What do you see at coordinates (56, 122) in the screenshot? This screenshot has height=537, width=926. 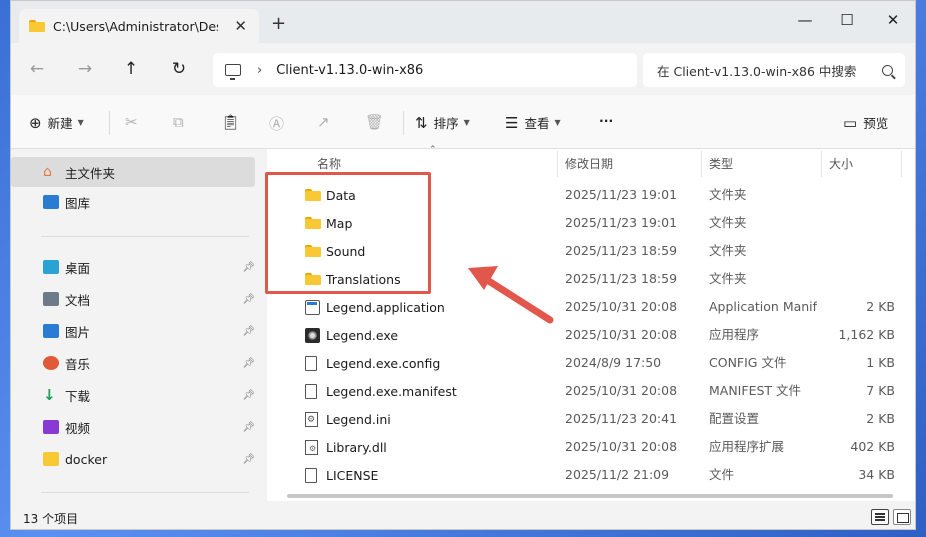 I see `new-button: ⊕ 新建 ▼` at bounding box center [56, 122].